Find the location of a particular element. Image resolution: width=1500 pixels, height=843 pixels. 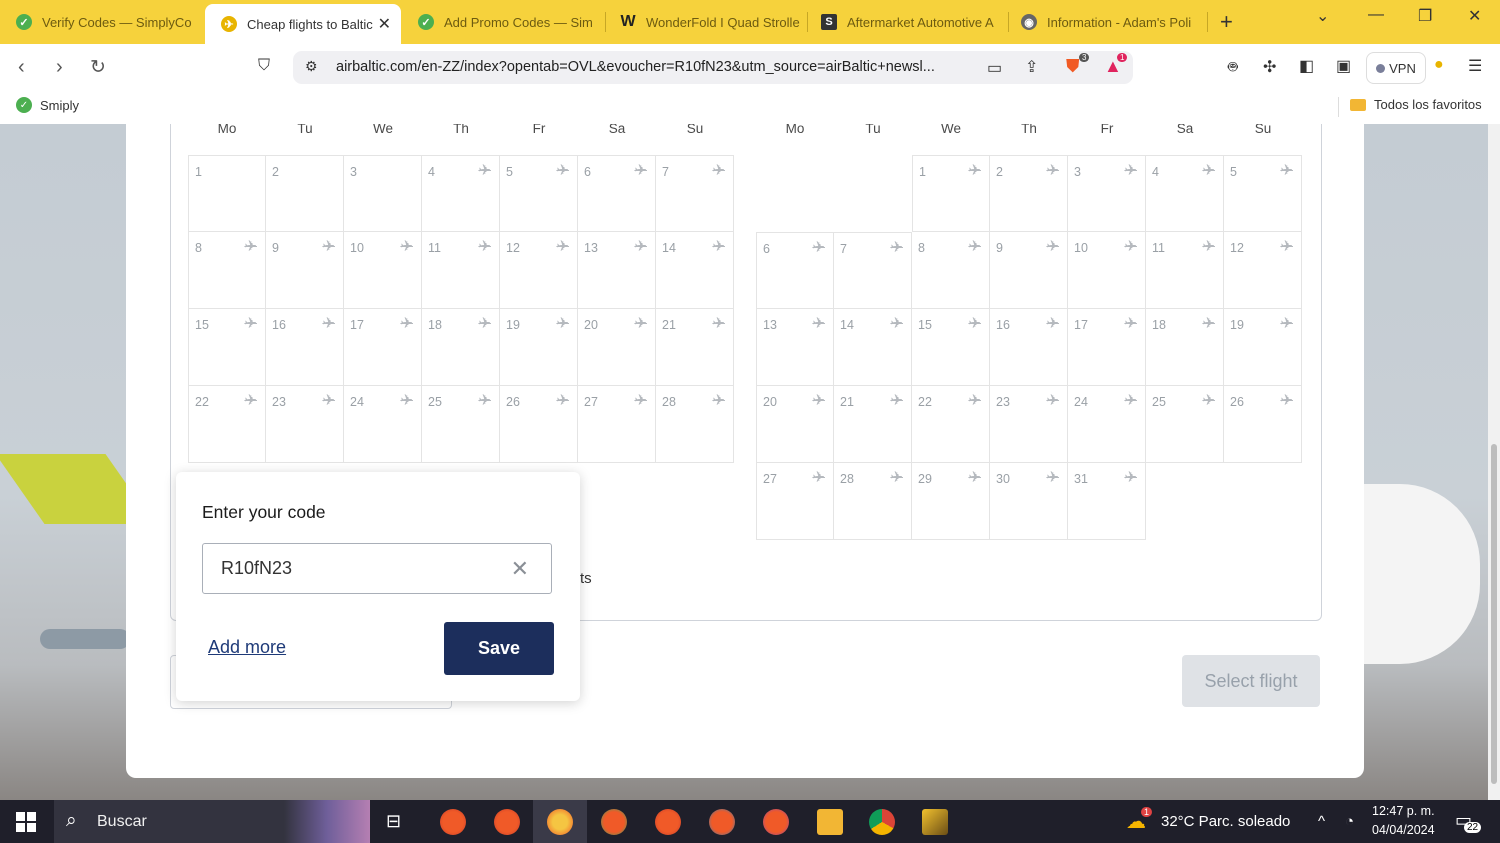

scrollbar-thumb is located at coordinates (1494, 614).